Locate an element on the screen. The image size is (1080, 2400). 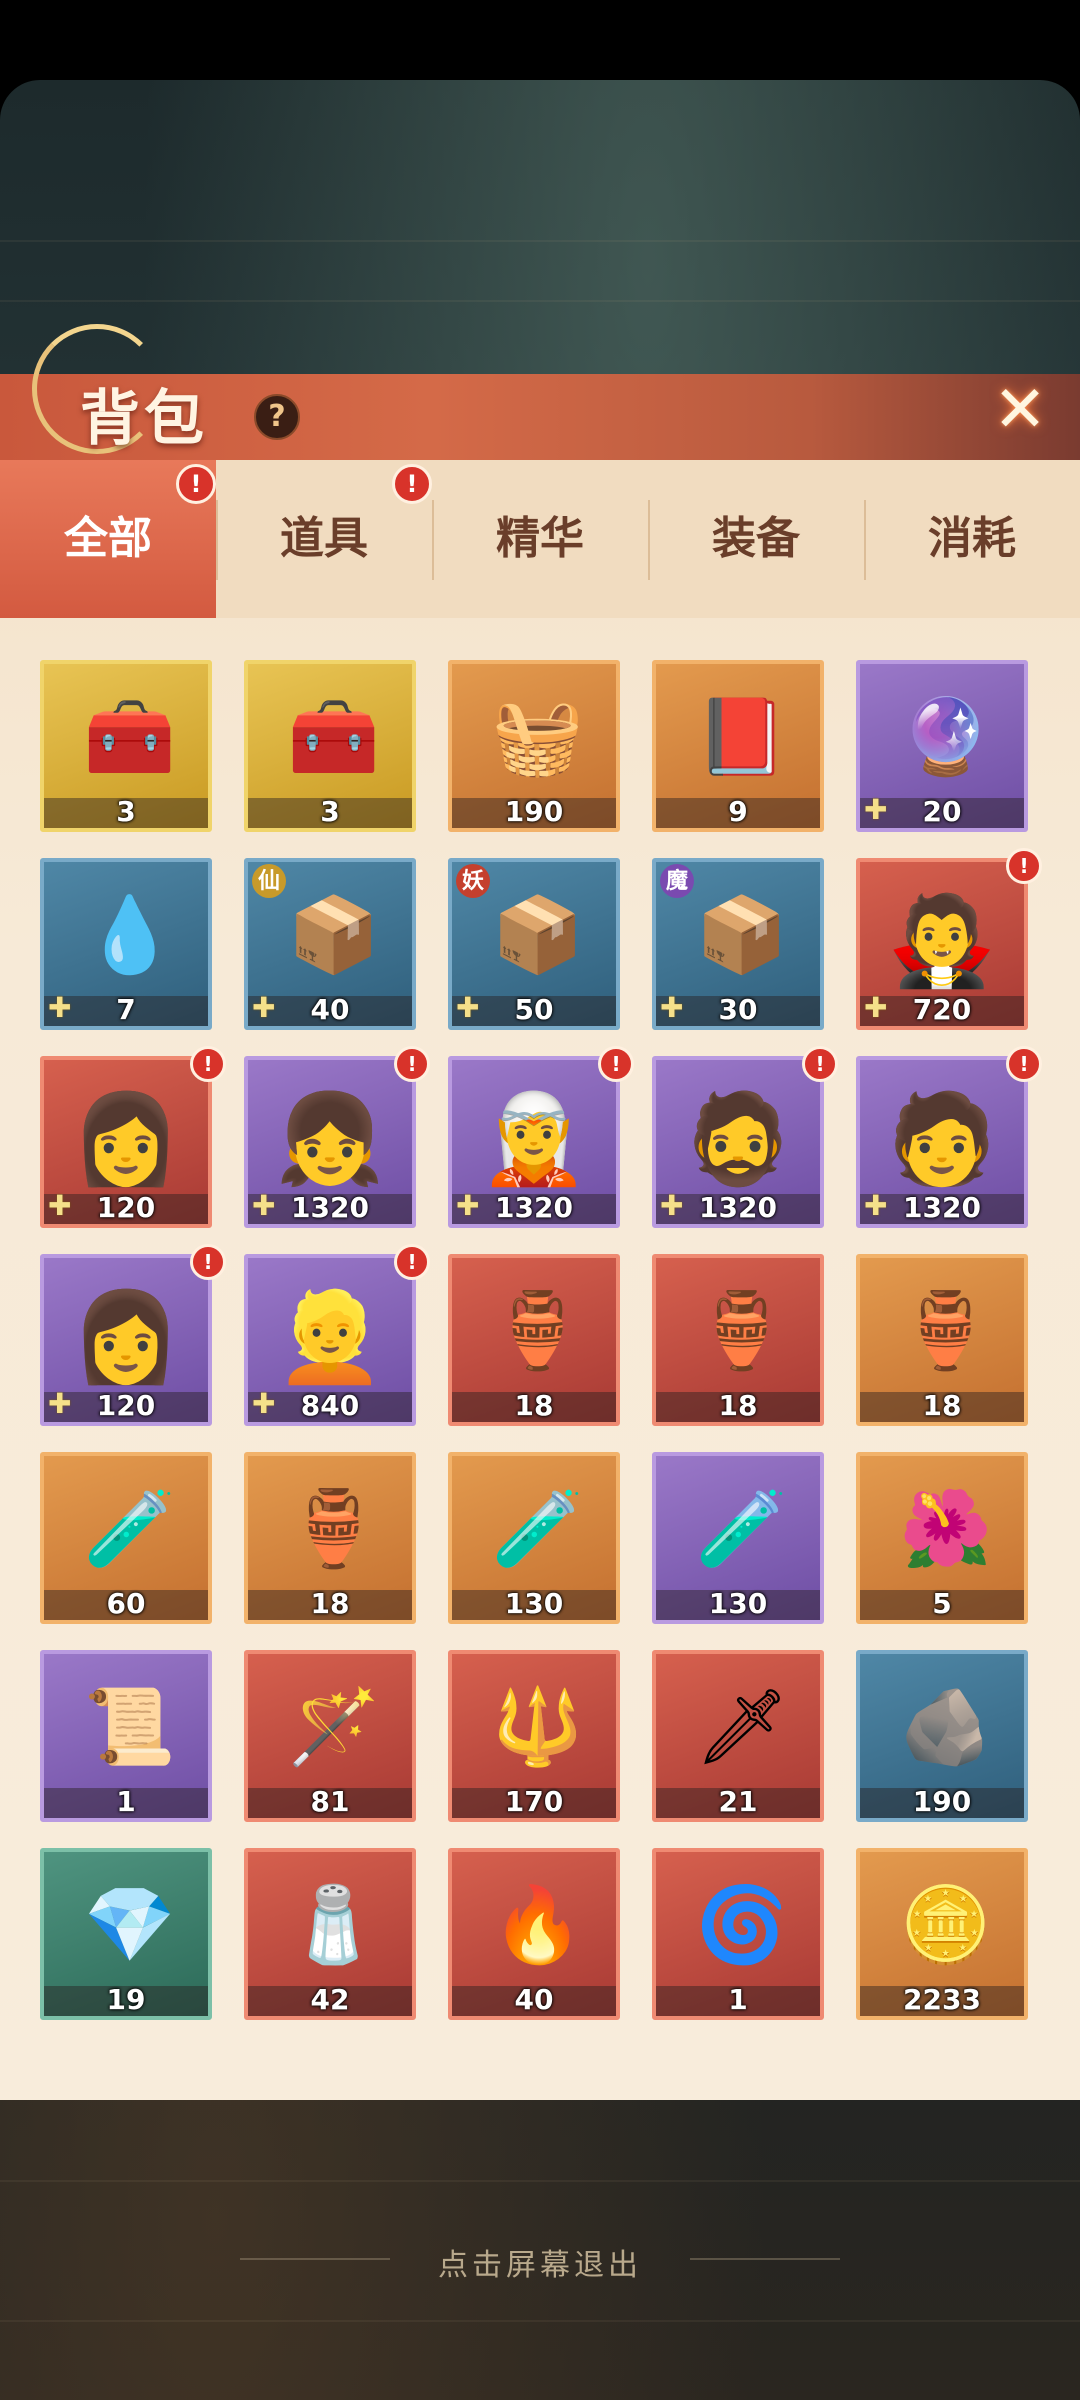
inventory-slot: 🔱 170 is located at coordinates (534, 1736).